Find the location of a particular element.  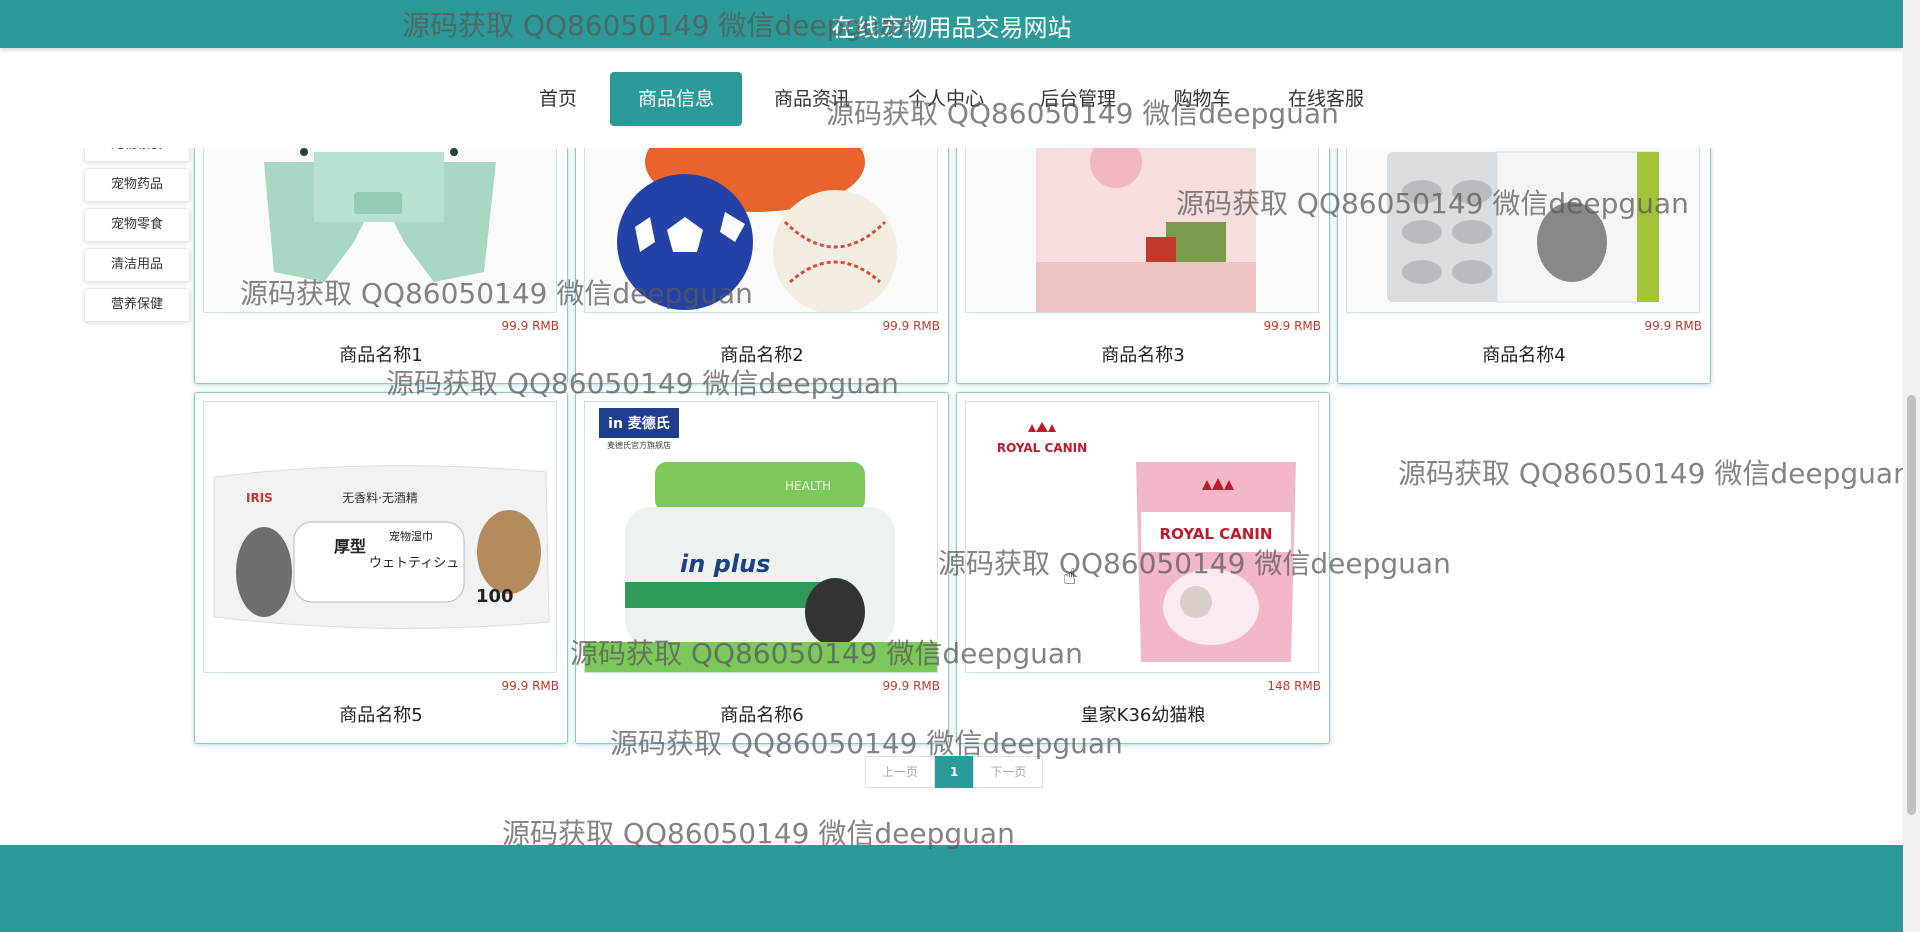

product-name: 商品名称6 is located at coordinates (762, 715).